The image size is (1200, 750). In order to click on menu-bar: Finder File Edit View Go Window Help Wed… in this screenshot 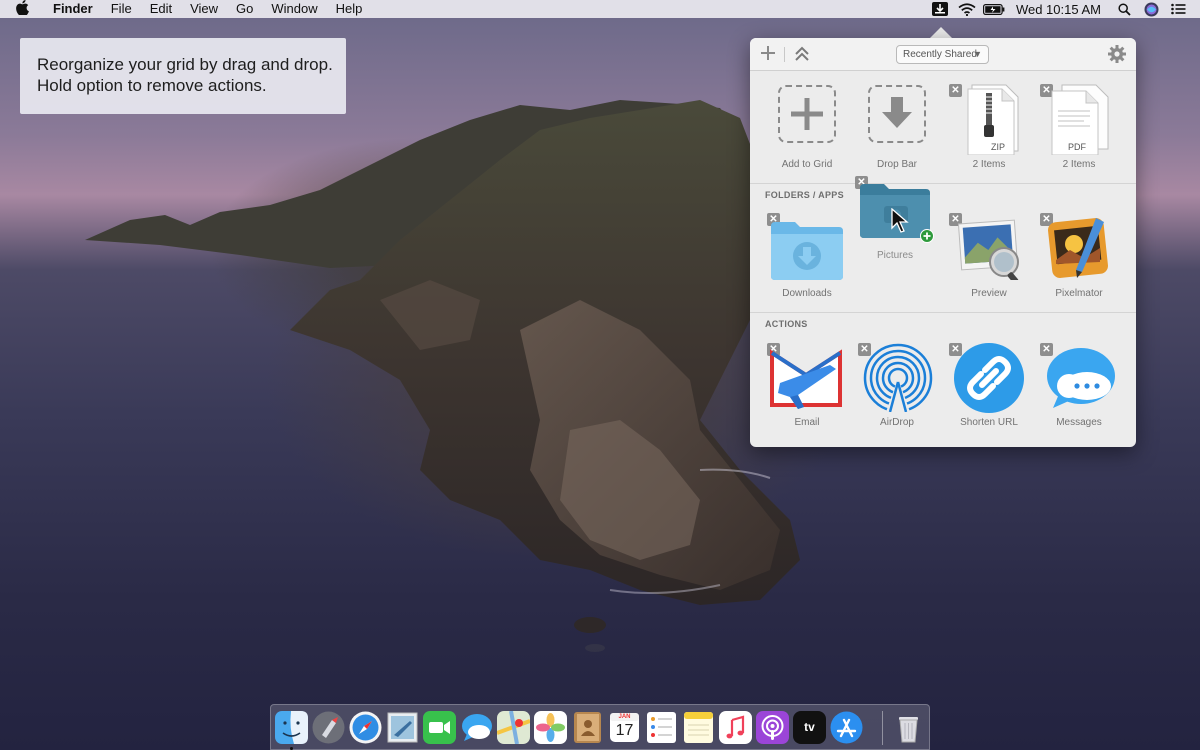, I will do `click(600, 9)`.